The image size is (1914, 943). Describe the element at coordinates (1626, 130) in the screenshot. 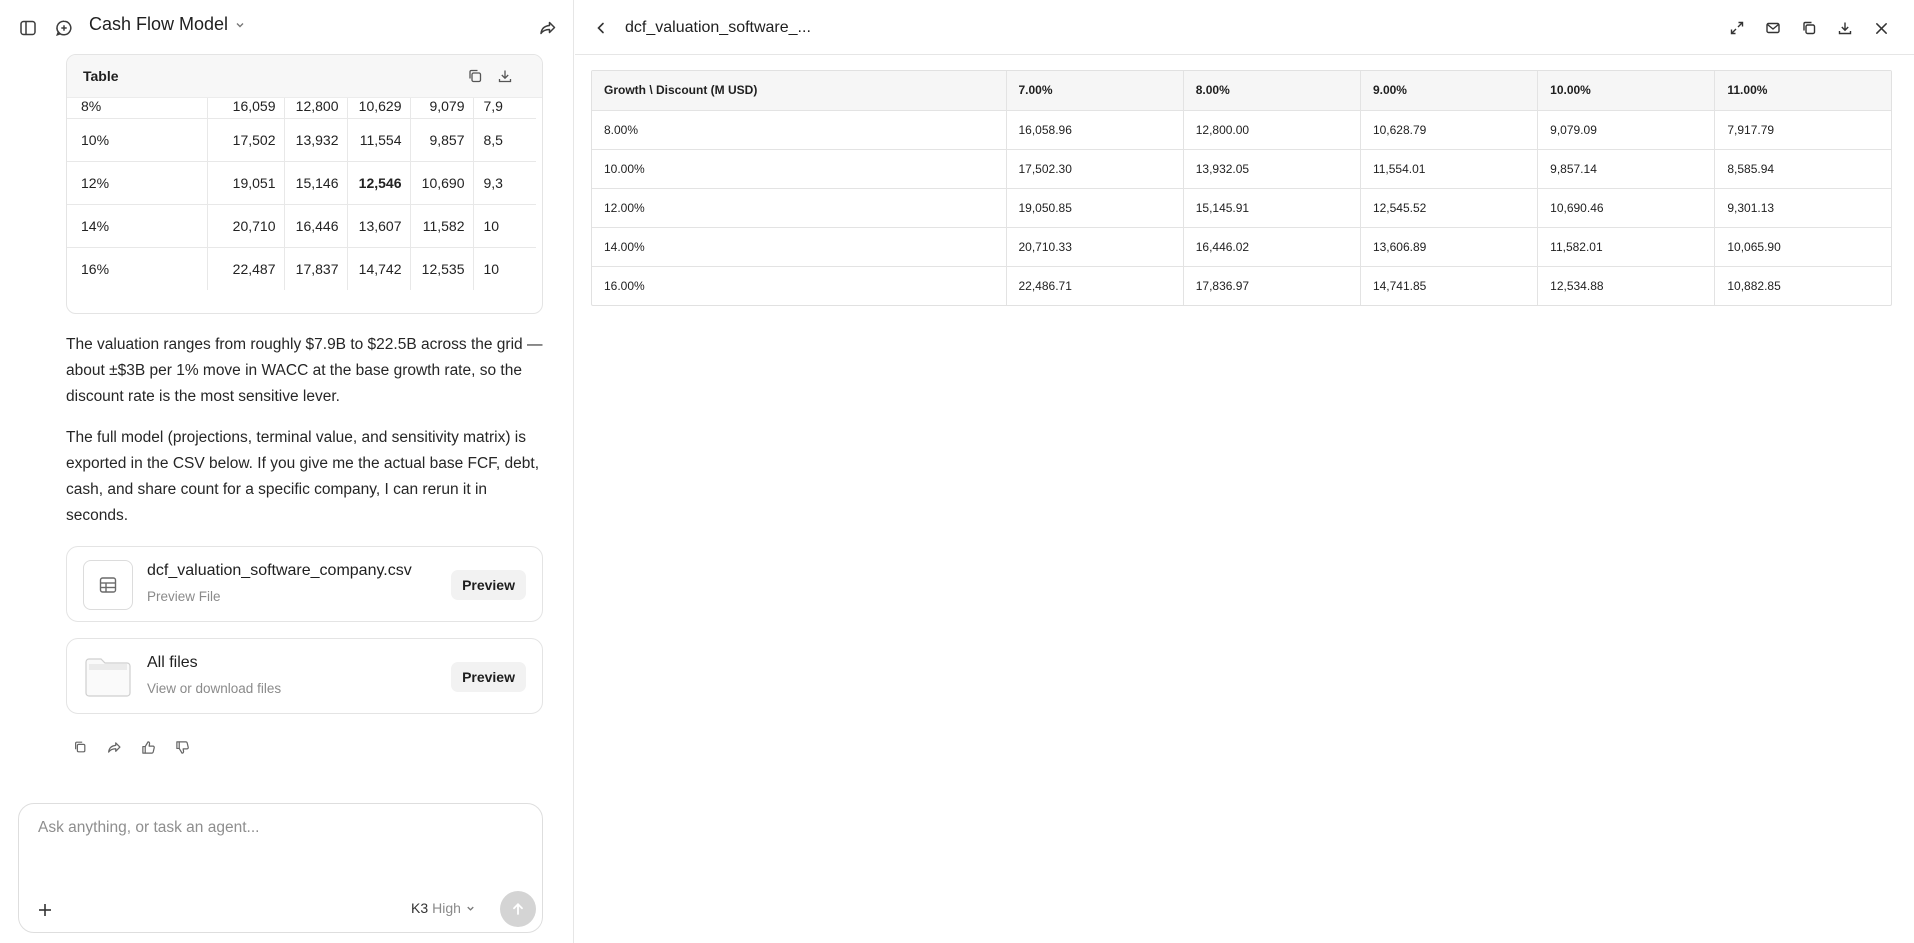

I see `table-cell: 9,079.09` at that location.